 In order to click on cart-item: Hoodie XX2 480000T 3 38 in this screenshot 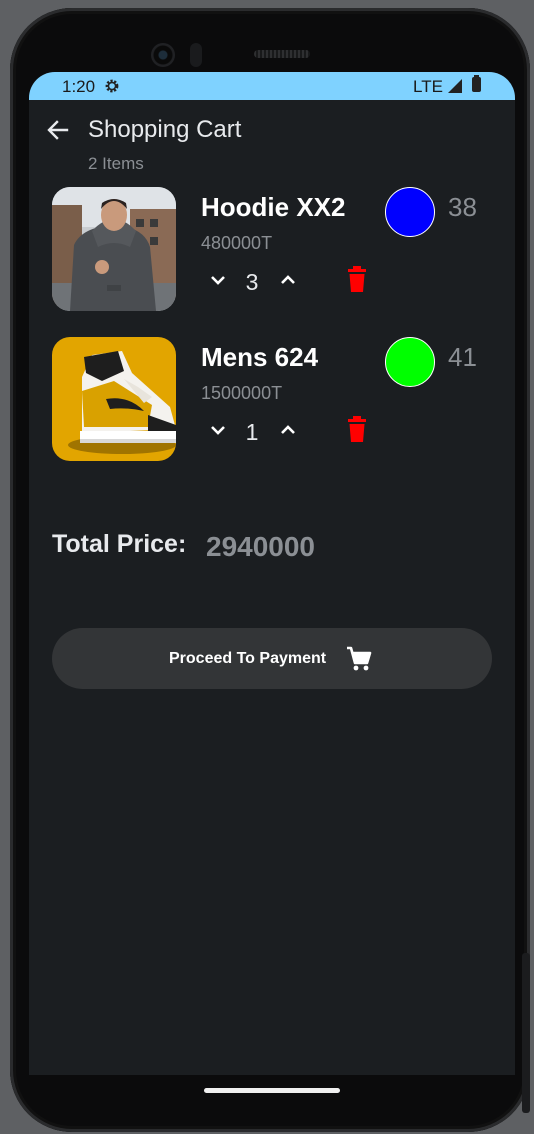, I will do `click(272, 251)`.